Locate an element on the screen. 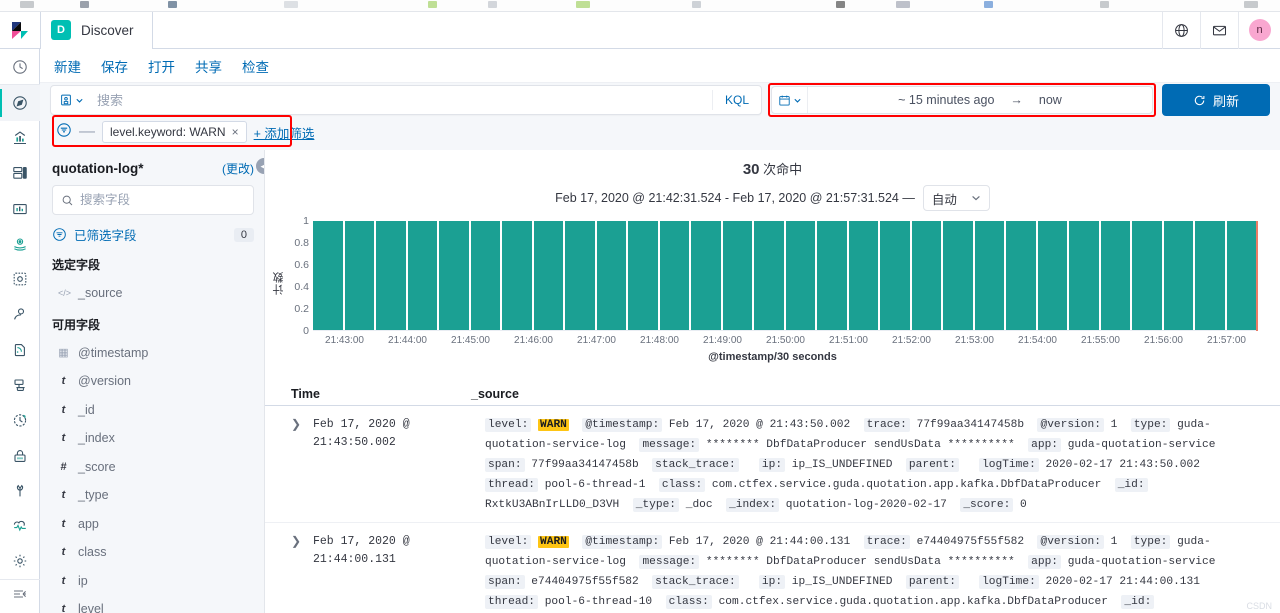  sidebar-item-dev-tools is located at coordinates (20, 490).